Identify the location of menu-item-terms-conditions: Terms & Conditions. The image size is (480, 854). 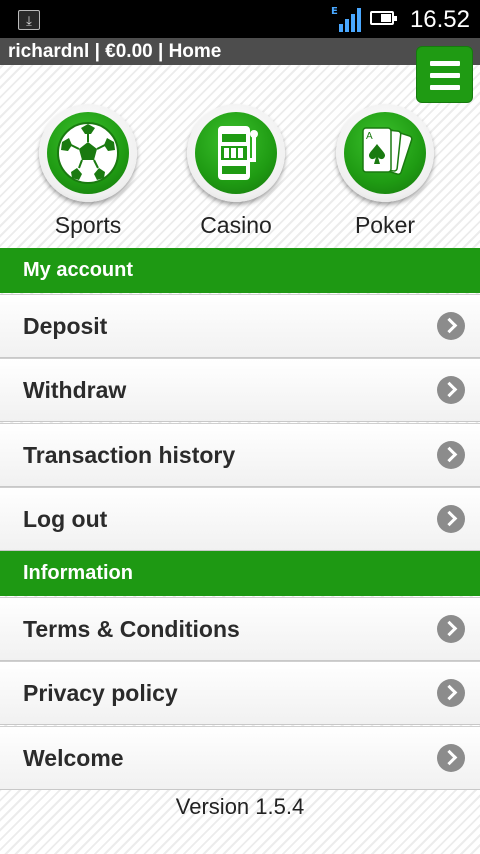
(240, 629).